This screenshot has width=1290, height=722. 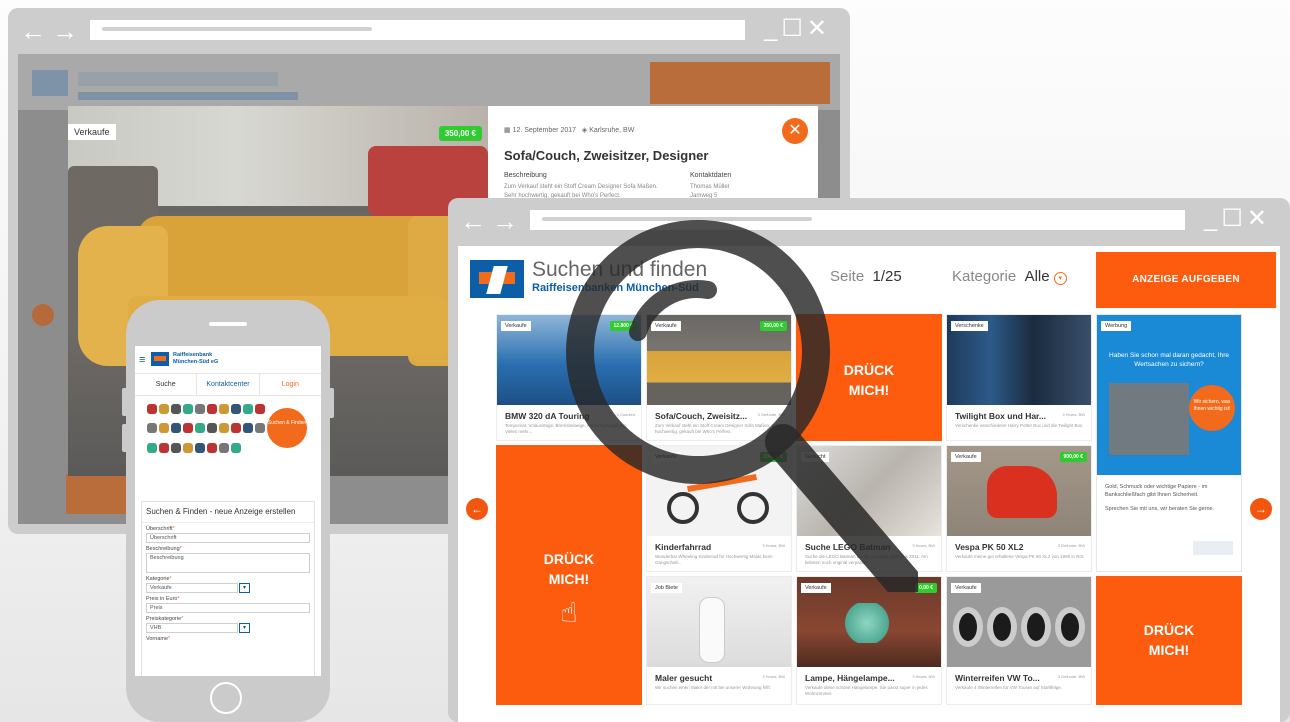 What do you see at coordinates (228, 538) in the screenshot?
I see `headline-input: Überschrift` at bounding box center [228, 538].